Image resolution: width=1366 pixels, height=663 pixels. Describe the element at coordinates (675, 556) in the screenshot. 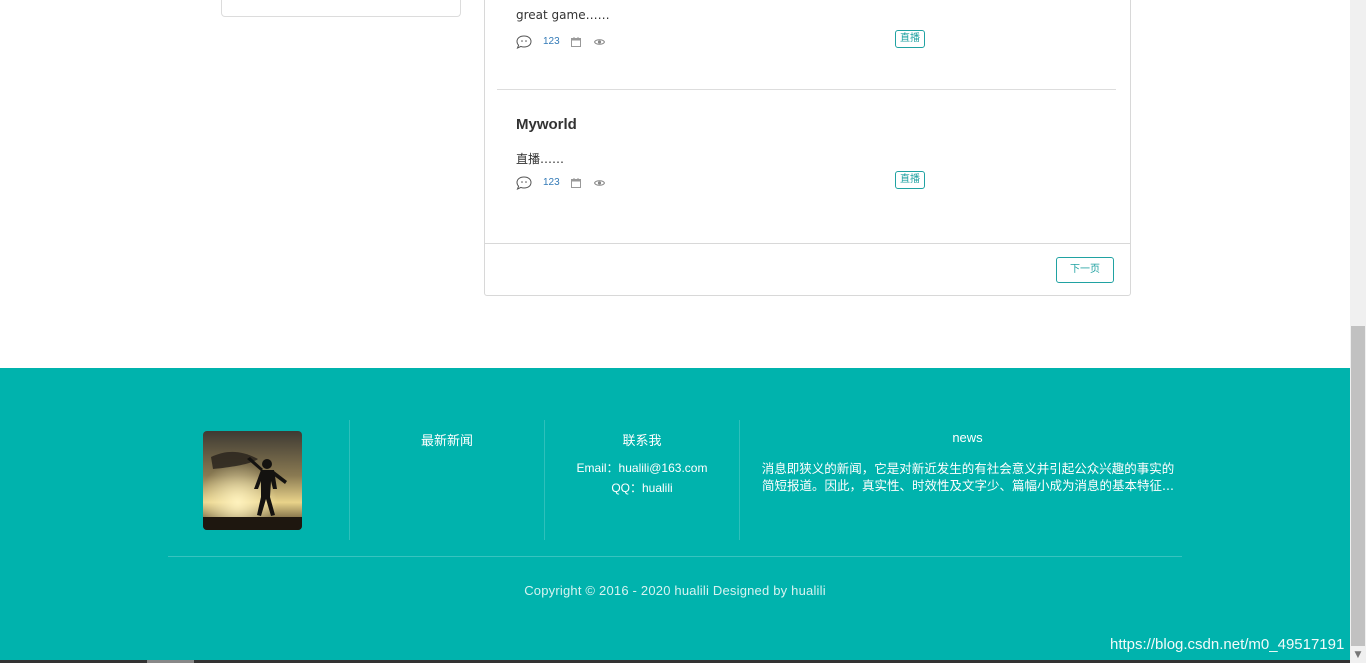

I see `footer-divider` at that location.